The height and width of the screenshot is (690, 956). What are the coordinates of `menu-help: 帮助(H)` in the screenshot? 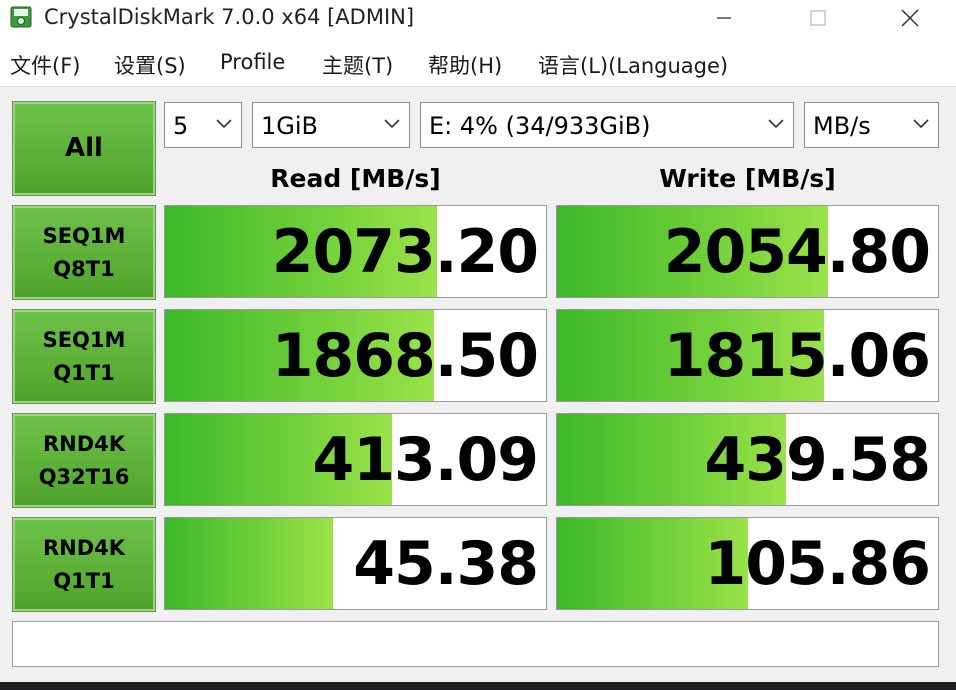 It's located at (465, 65).